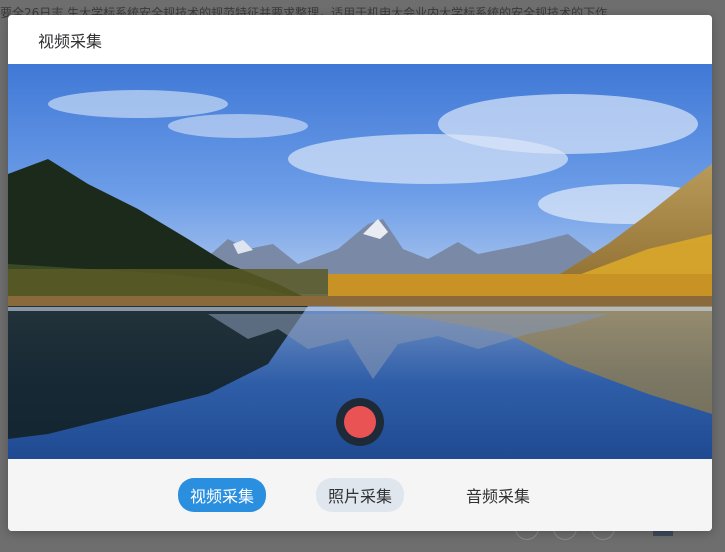  Describe the element at coordinates (360, 39) in the screenshot. I see `dialog-header: 视频采集` at that location.